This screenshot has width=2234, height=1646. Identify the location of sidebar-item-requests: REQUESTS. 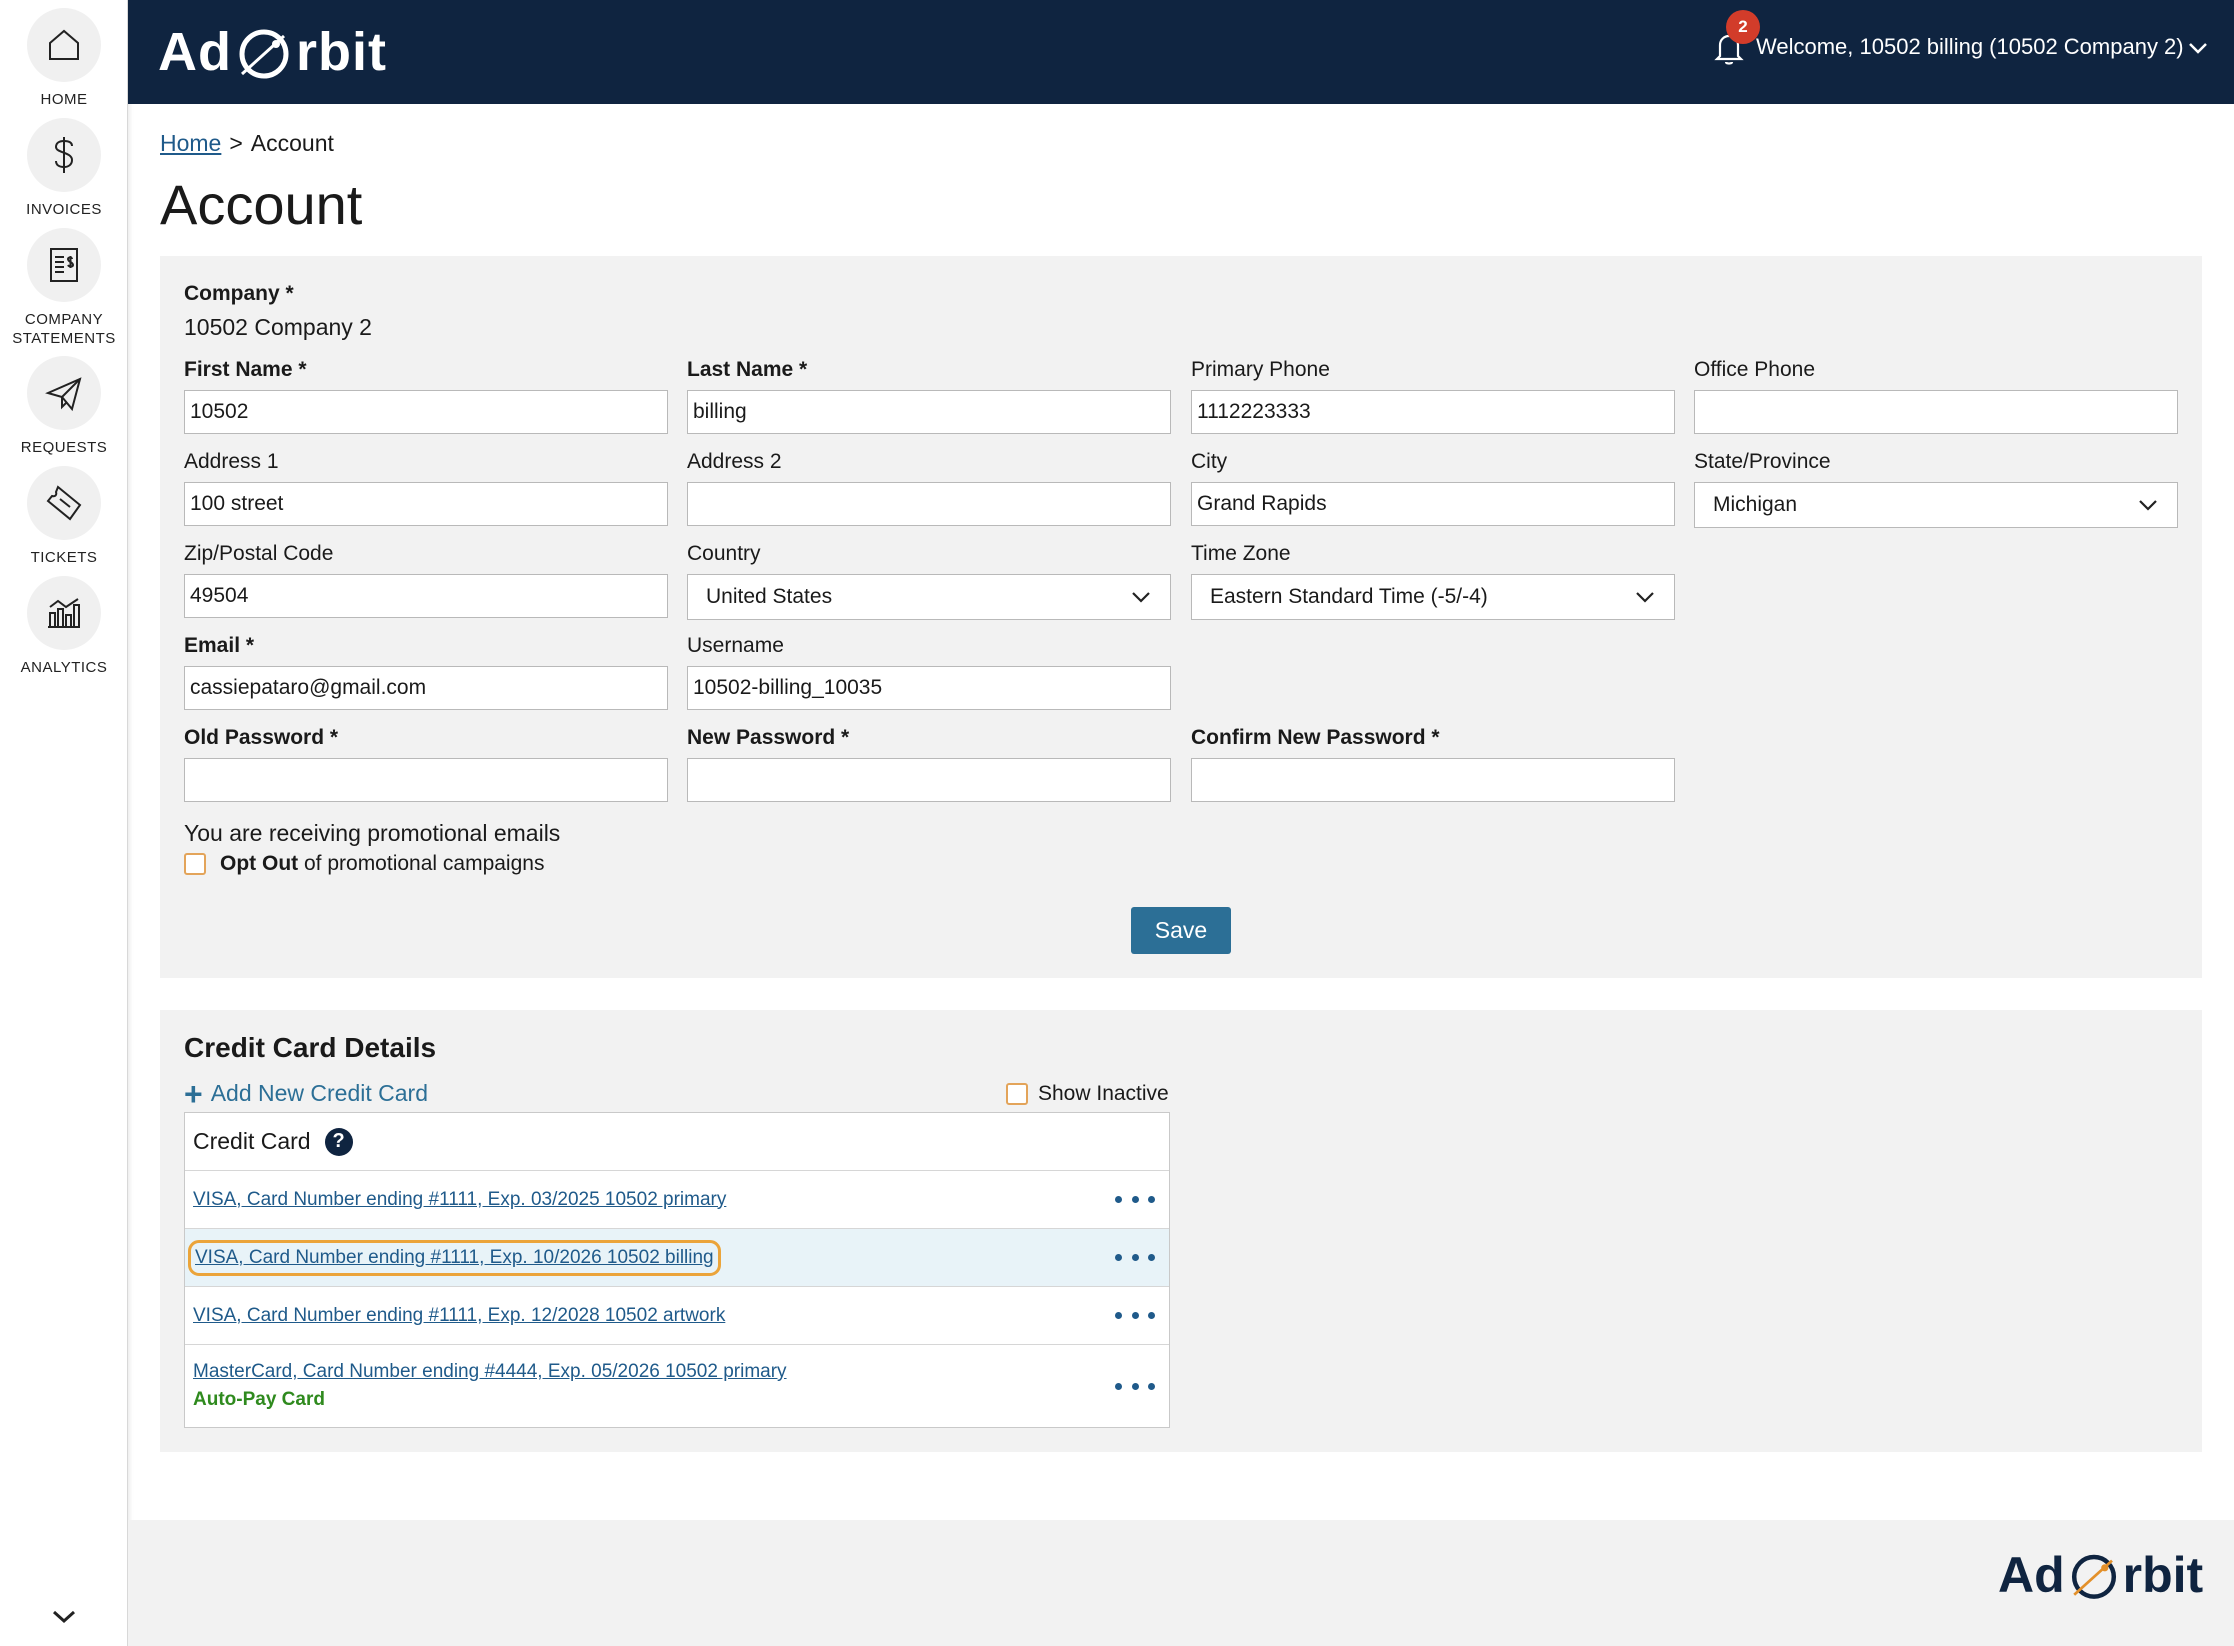
(64, 406).